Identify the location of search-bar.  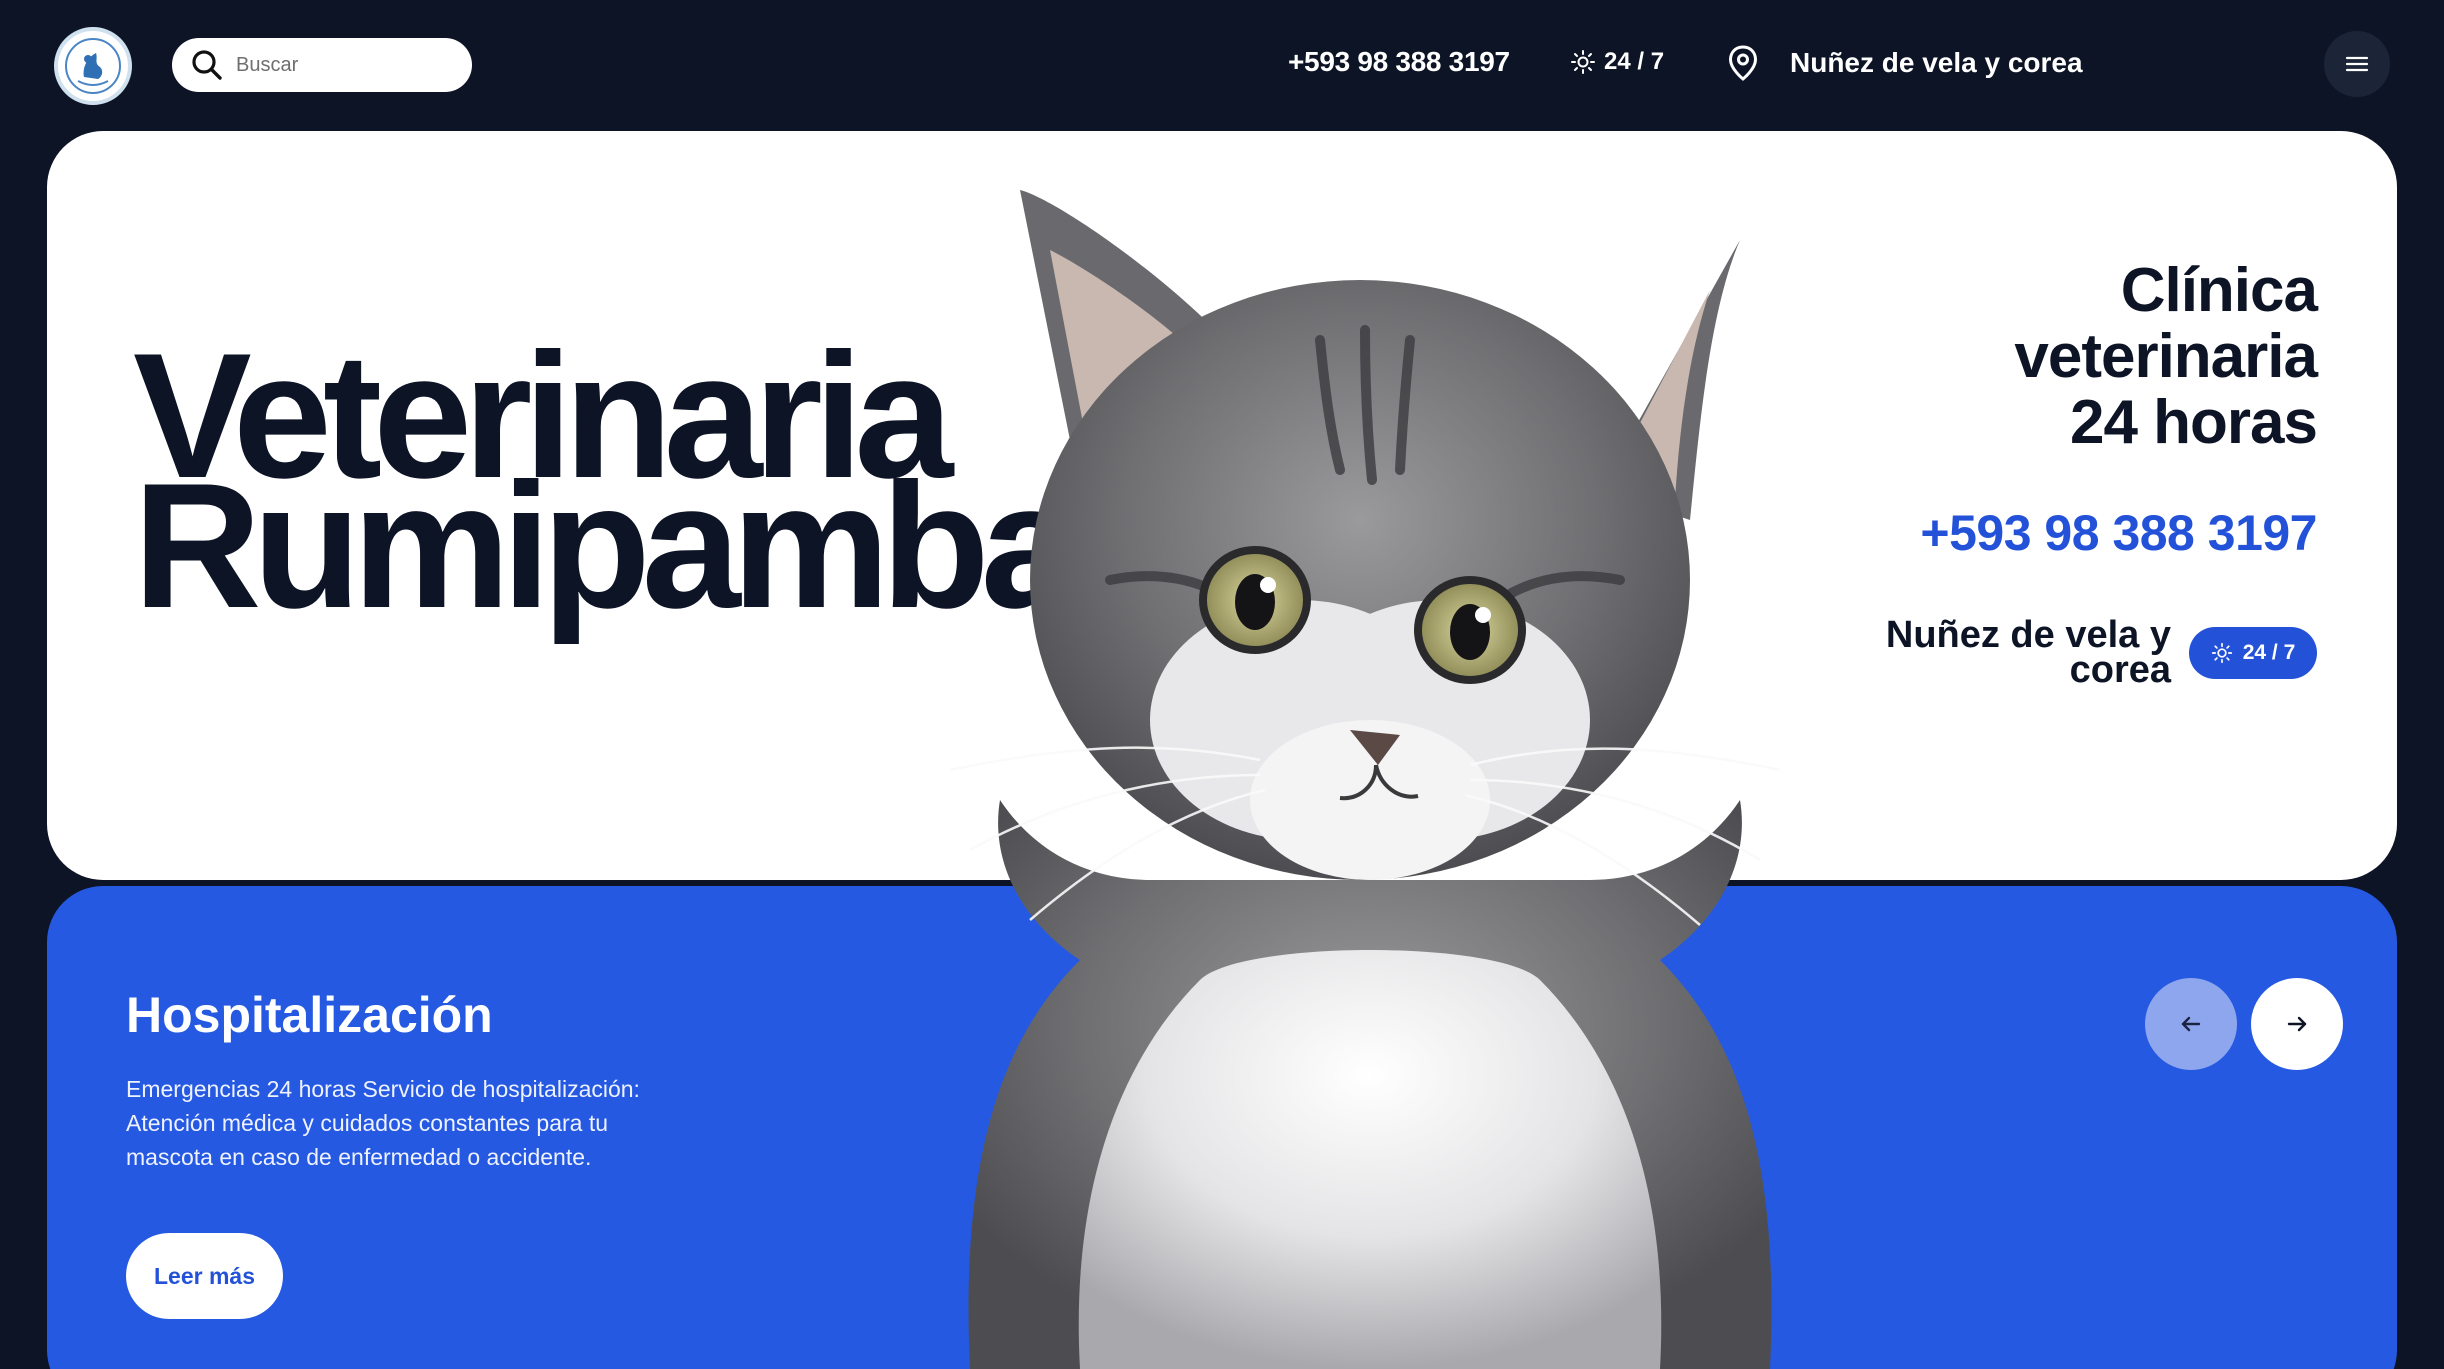
(322, 65).